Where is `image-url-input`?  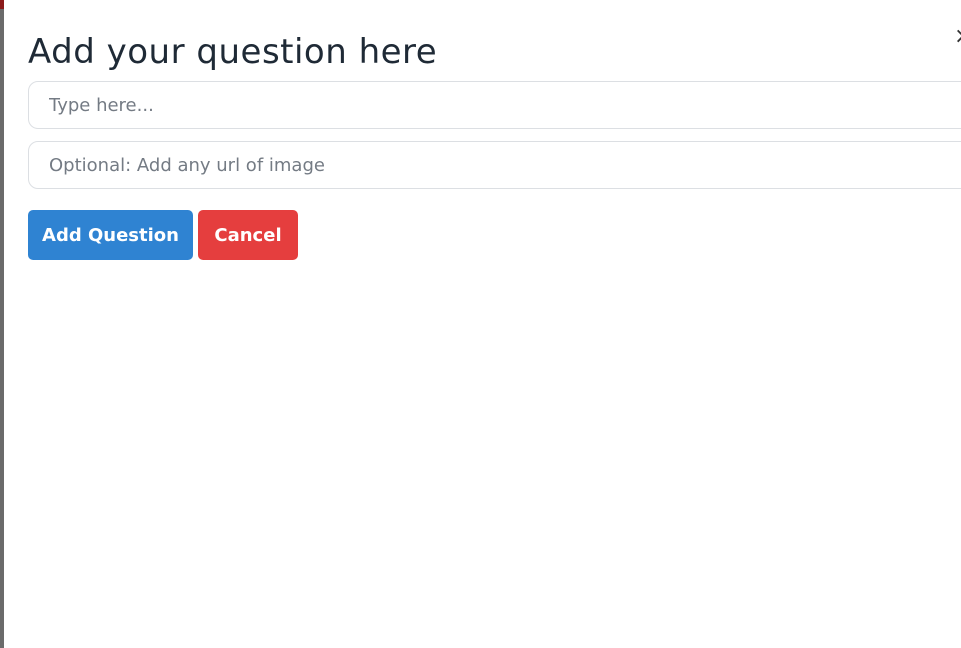 image-url-input is located at coordinates (494, 165).